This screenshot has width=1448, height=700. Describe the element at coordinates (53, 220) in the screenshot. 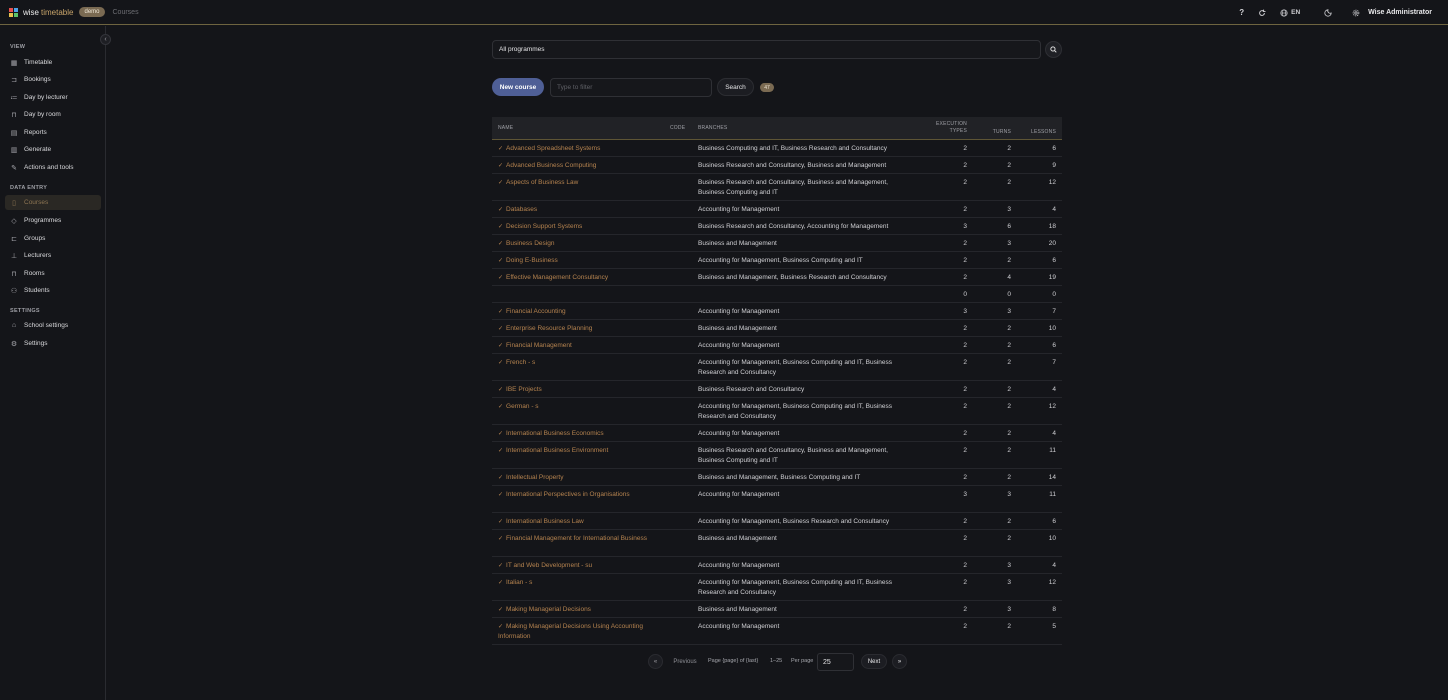

I see `sidebar-item-programmes: ◇ Programmes` at that location.